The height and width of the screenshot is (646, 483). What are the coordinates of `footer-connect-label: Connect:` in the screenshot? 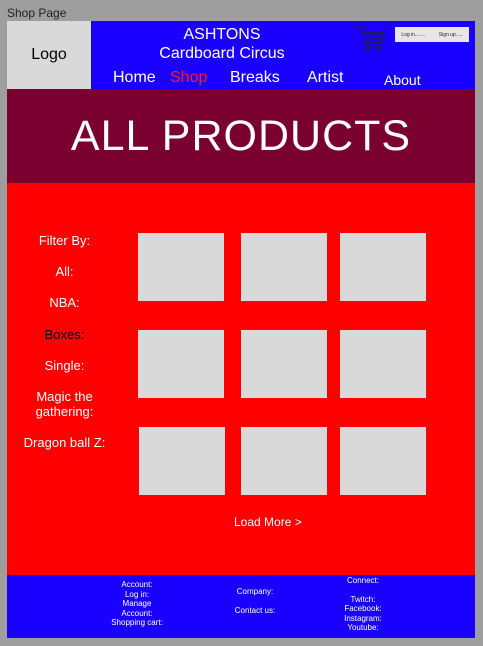 It's located at (363, 580).